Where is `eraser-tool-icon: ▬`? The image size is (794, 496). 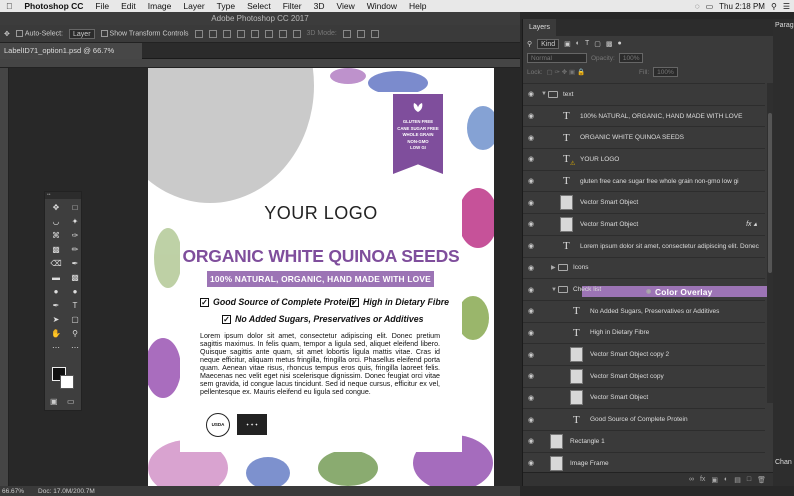 eraser-tool-icon: ▬ is located at coordinates (56, 277).